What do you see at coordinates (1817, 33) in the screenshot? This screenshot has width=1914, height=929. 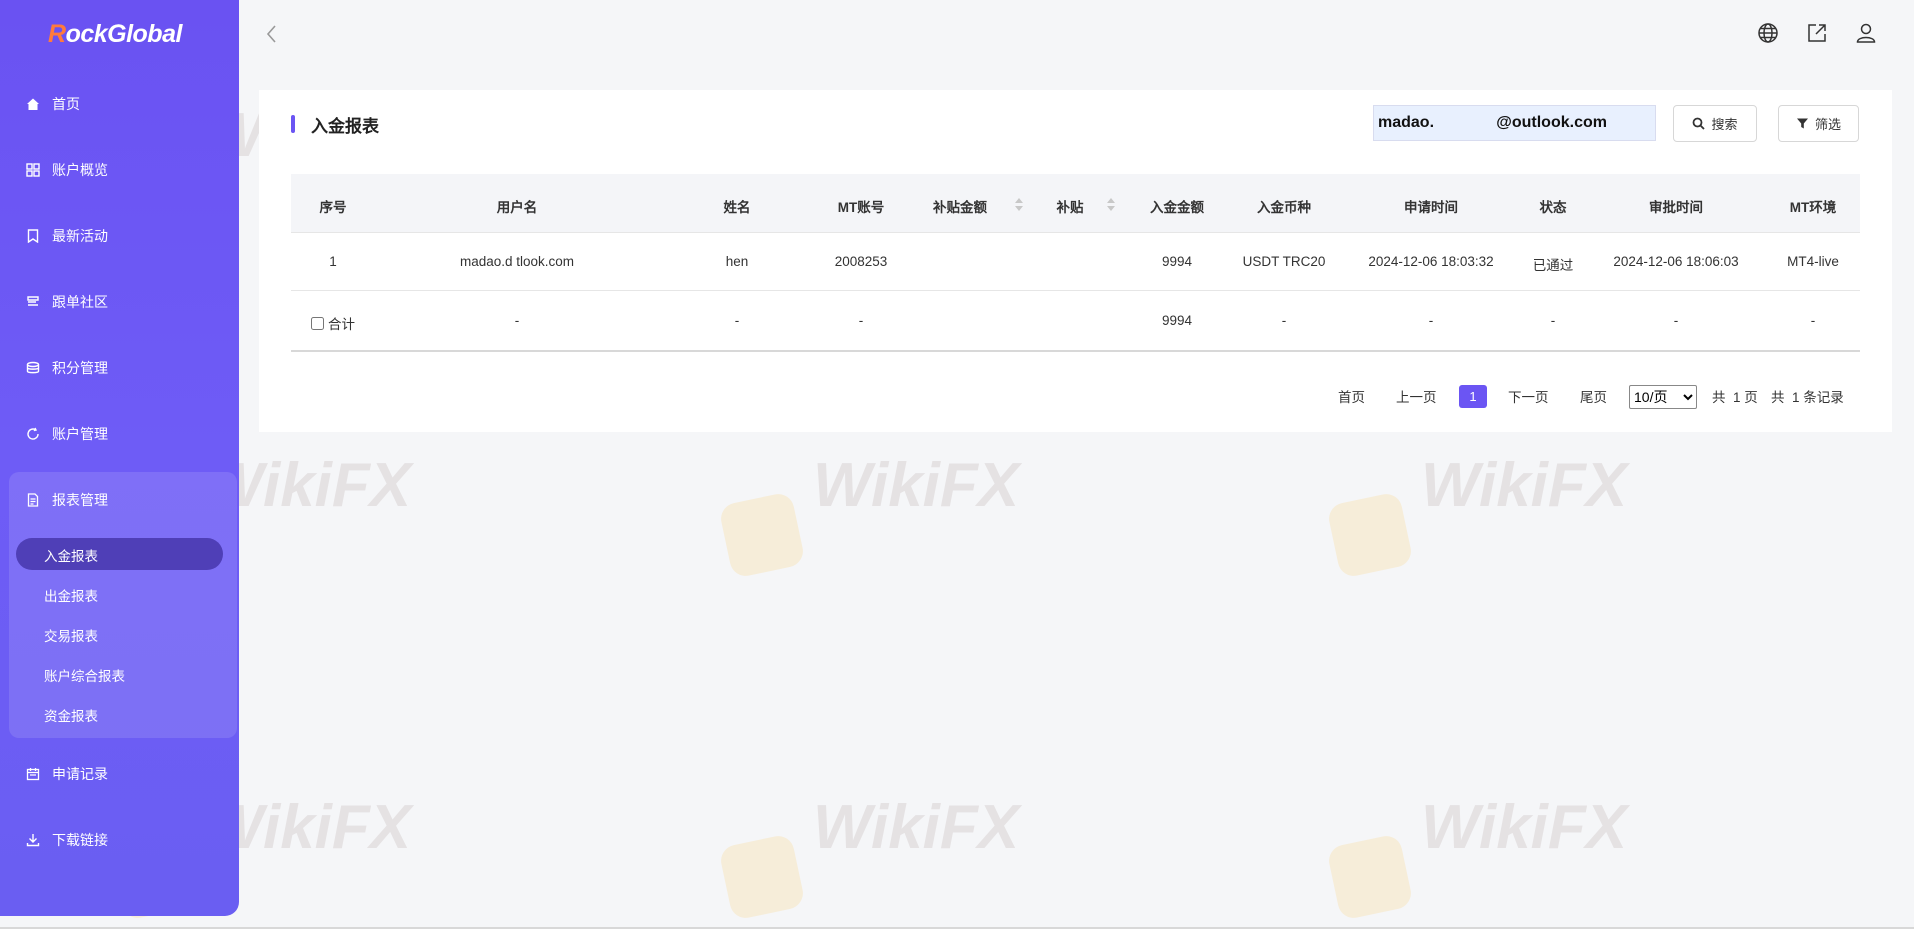 I see `share-icon` at bounding box center [1817, 33].